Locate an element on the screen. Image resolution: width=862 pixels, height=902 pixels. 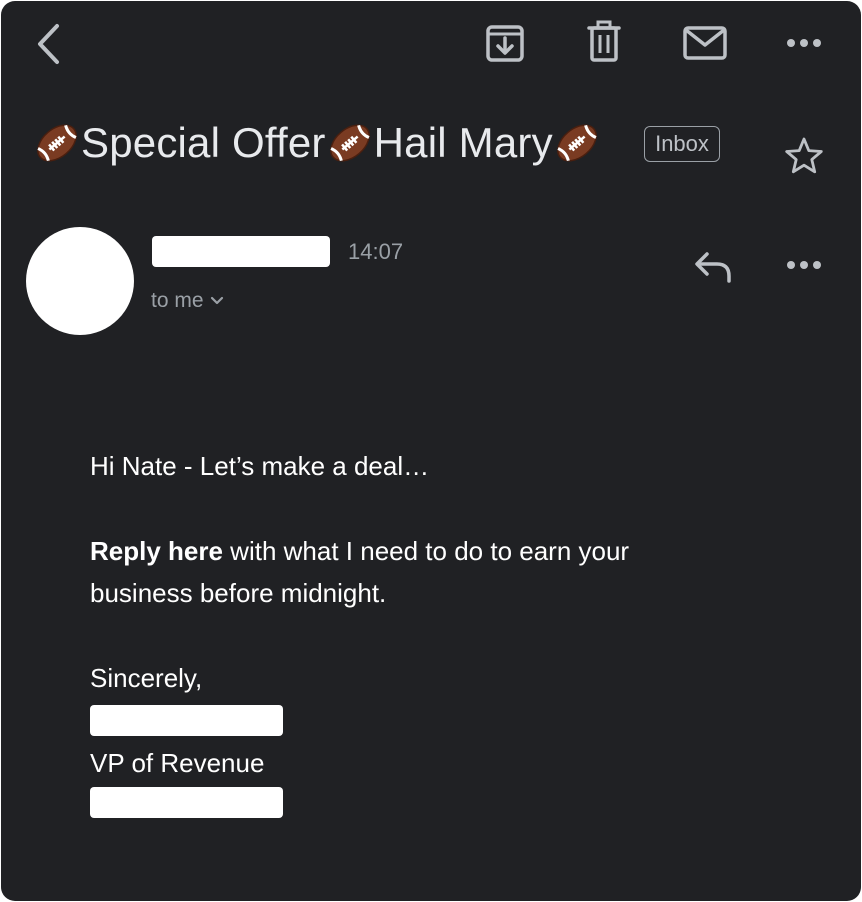
recipient-details-toggle: to me is located at coordinates (187, 301).